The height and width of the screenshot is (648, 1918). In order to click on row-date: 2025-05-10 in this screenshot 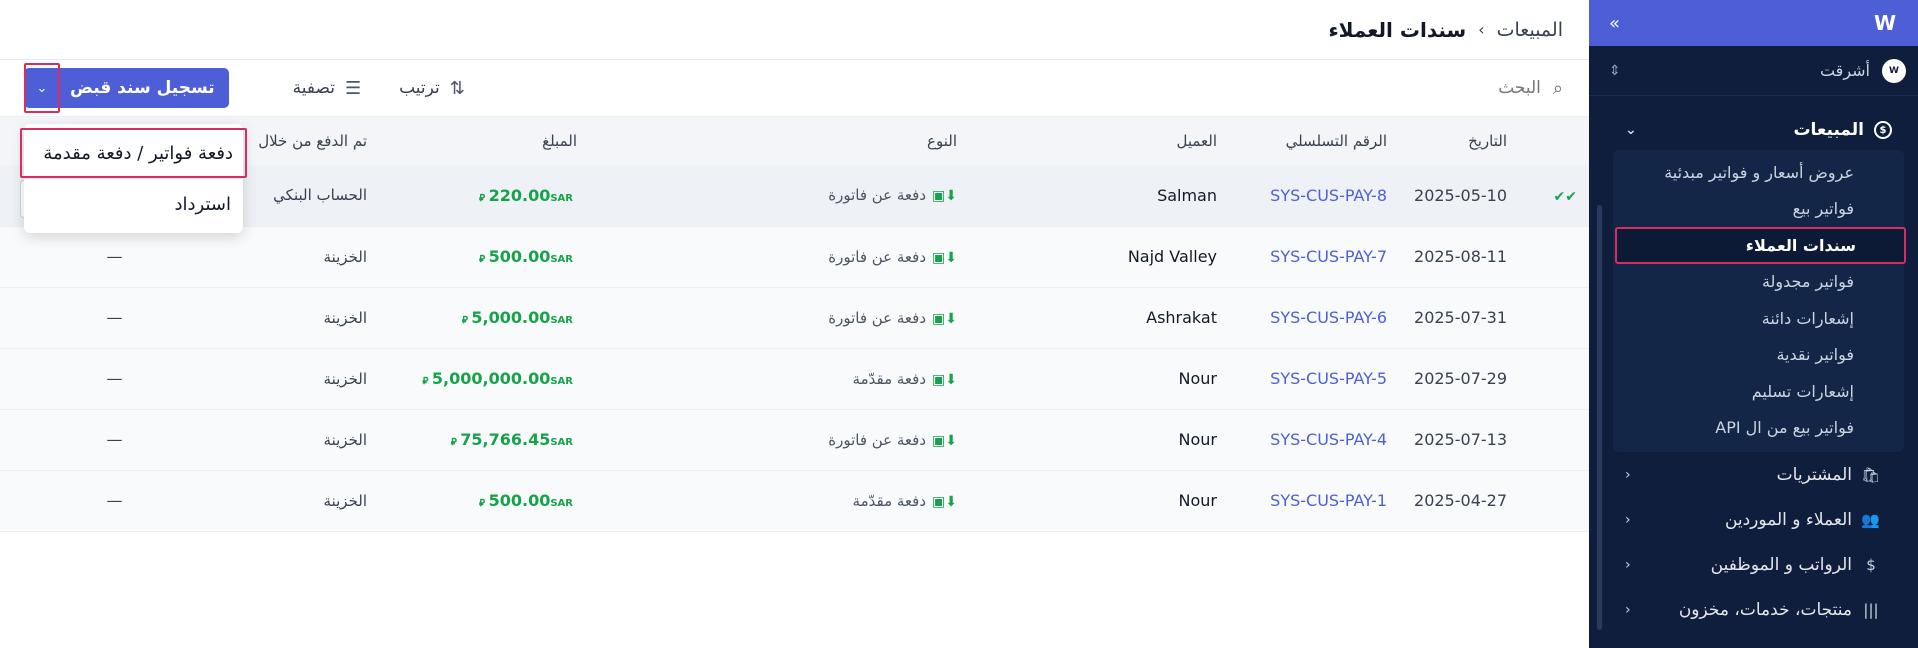, I will do `click(1460, 195)`.